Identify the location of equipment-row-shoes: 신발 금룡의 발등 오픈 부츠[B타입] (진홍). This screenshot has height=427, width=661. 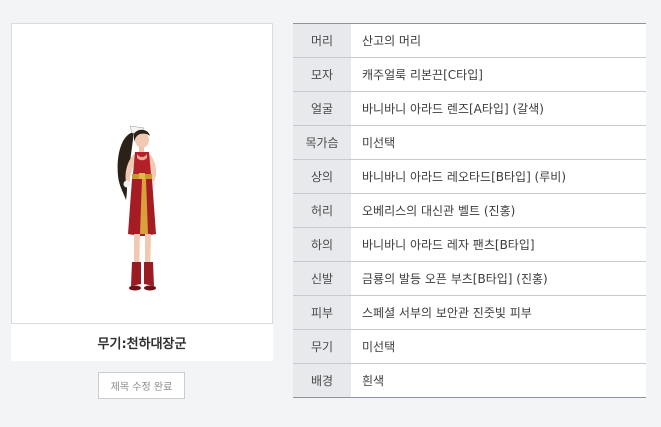
(469, 279).